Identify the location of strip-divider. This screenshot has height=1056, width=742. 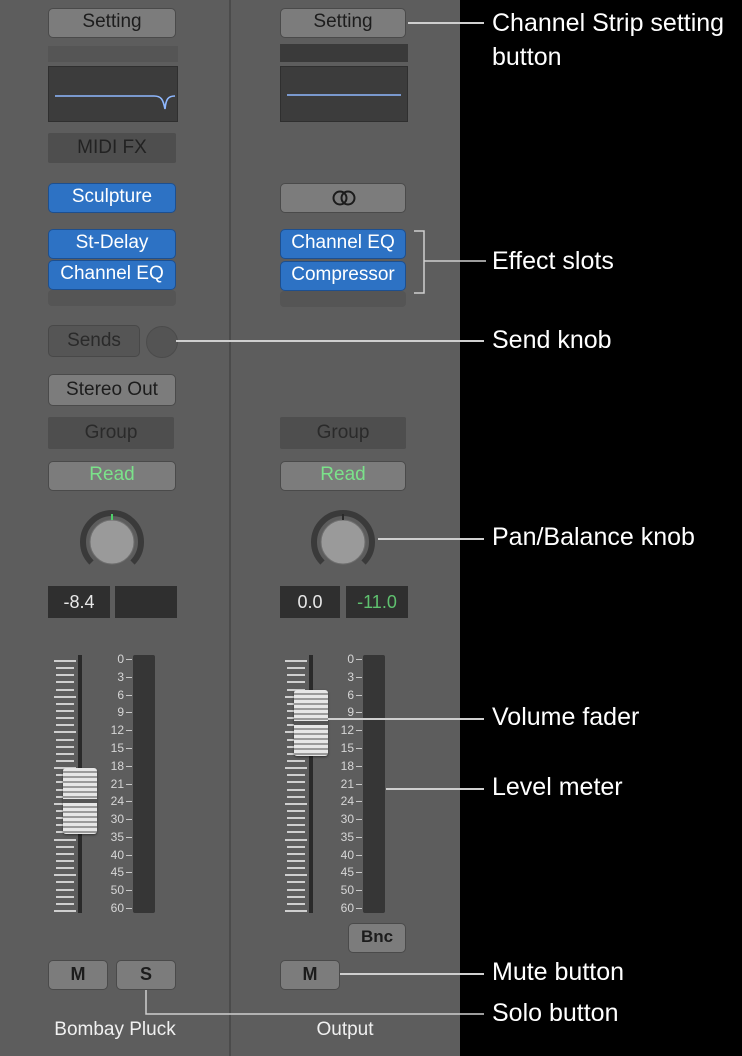
(230, 528).